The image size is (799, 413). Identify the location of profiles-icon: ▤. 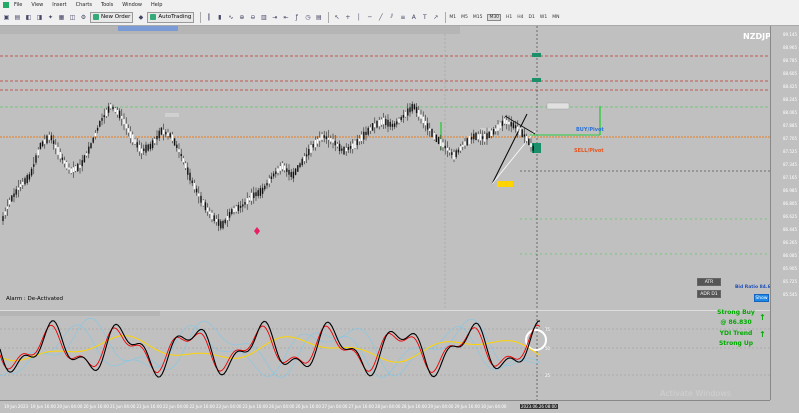
(17, 17).